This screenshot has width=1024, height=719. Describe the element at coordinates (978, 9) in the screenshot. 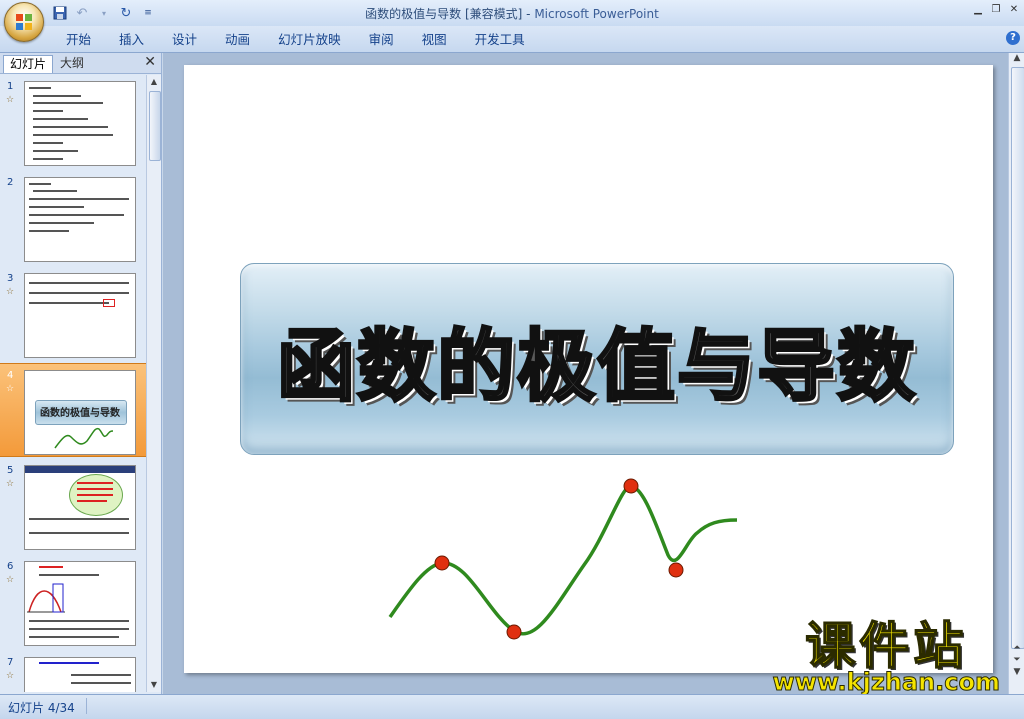

I see `minimize-icon: ▁` at that location.